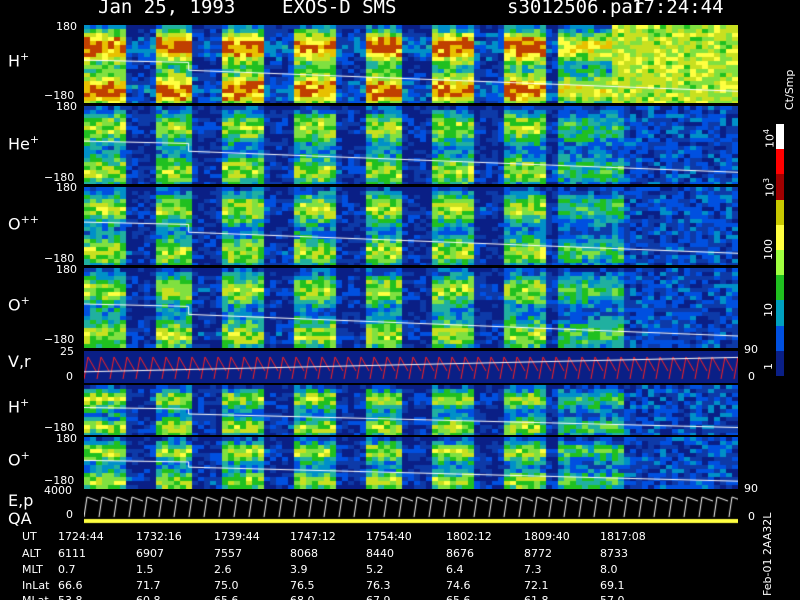 The image size is (800, 600). I want to click on label-ep: E,p, so click(21, 500).